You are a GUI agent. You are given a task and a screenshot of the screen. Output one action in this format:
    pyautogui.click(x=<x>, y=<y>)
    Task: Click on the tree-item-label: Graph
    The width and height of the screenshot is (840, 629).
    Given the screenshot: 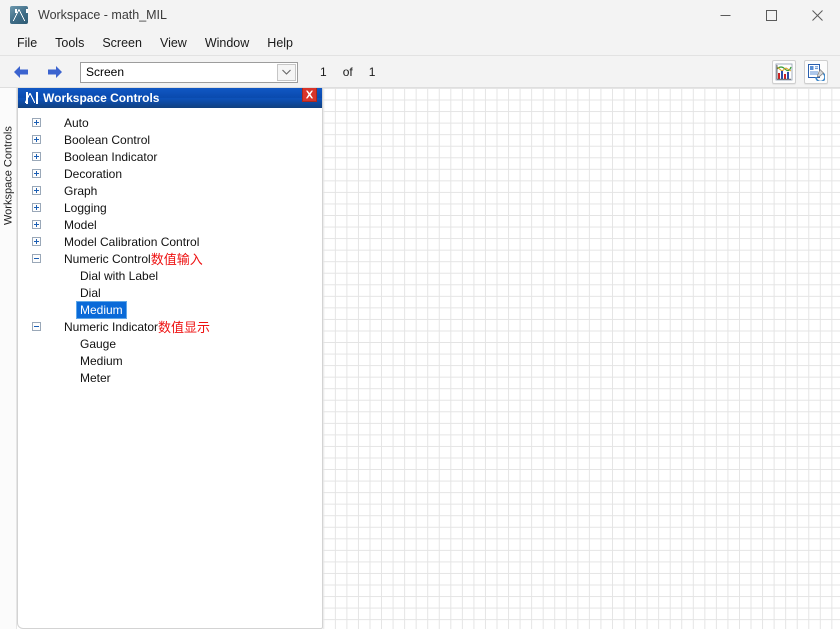 What is the action you would take?
    pyautogui.click(x=81, y=190)
    